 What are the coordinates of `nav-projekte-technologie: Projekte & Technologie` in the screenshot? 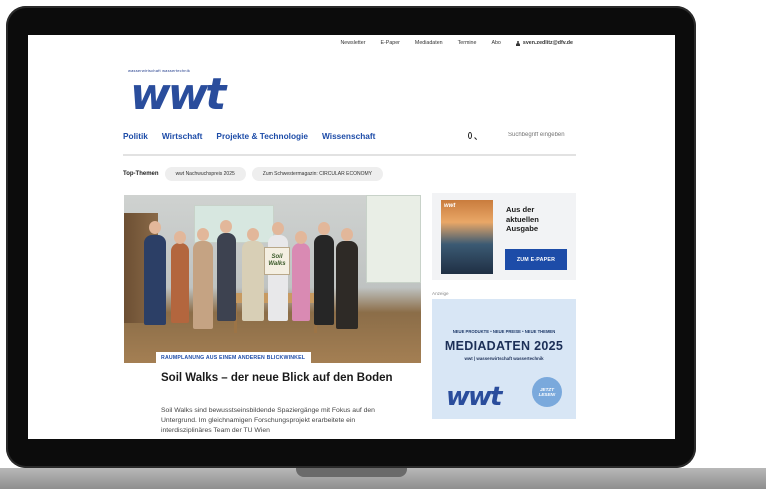 It's located at (262, 136).